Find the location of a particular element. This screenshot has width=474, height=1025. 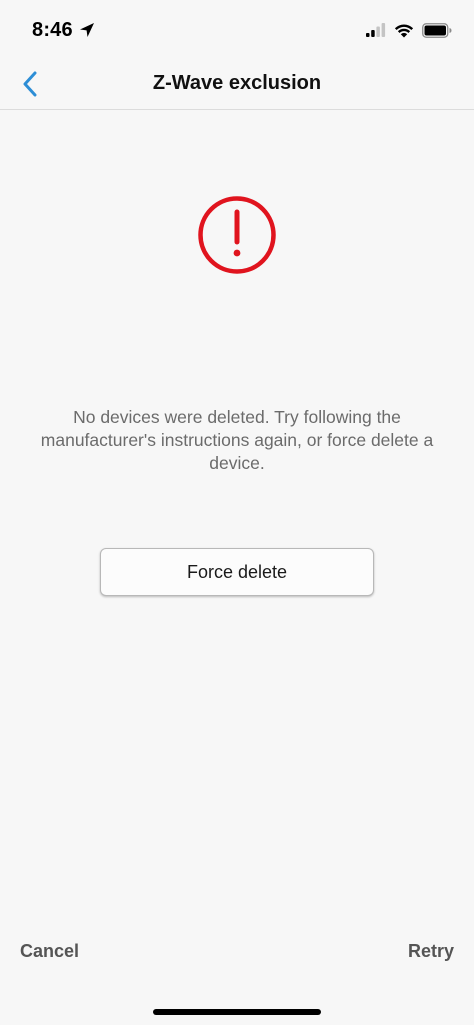

location-arrow-icon is located at coordinates (87, 30).